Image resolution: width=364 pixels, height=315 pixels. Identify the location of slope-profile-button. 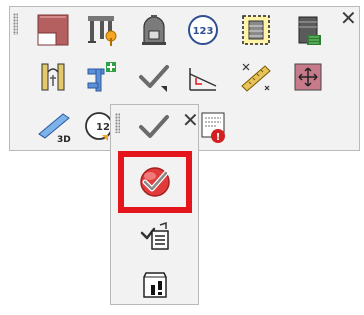
(203, 77).